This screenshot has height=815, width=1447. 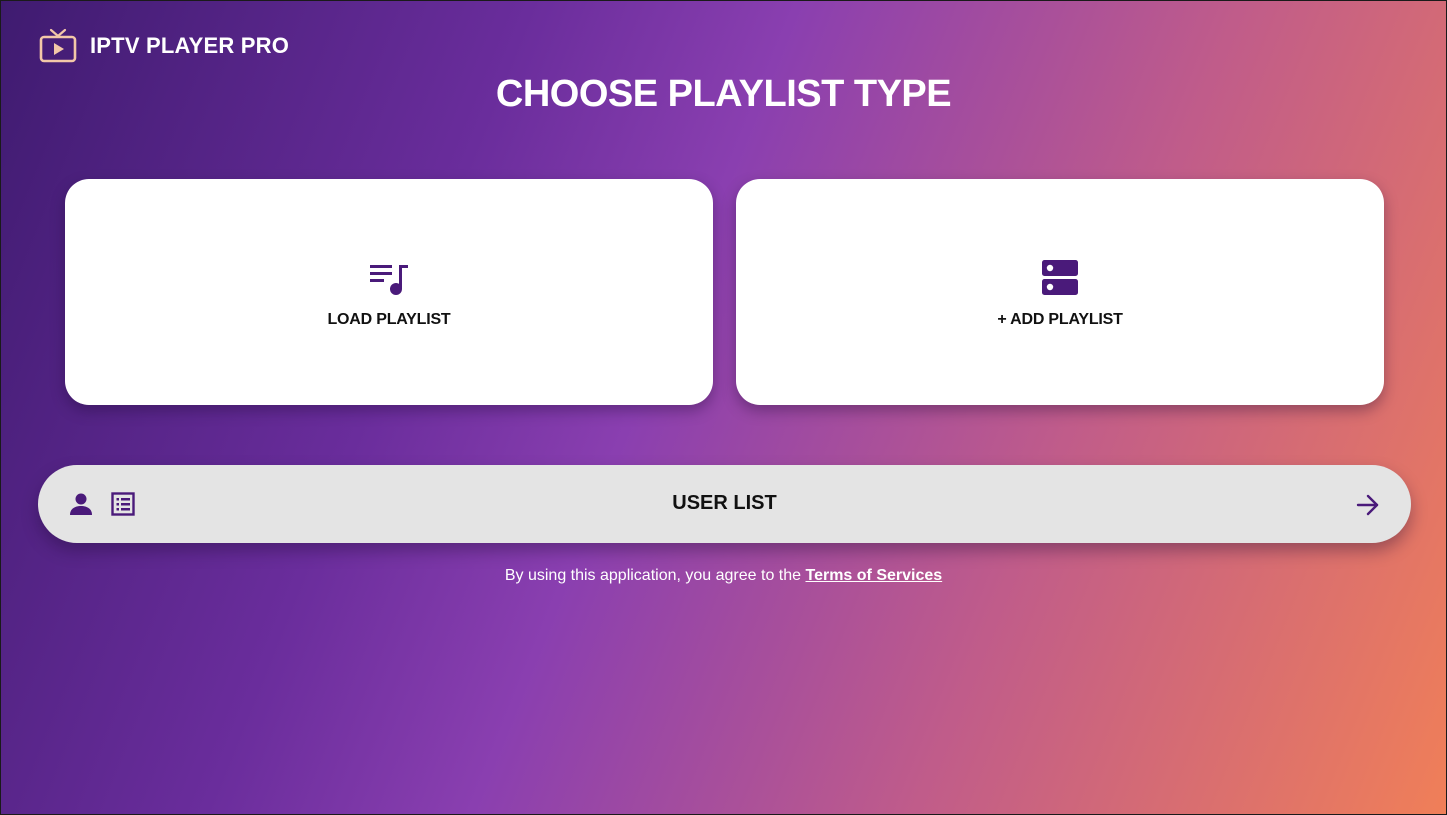 I want to click on user-list-label: USER LIST, so click(x=724, y=503).